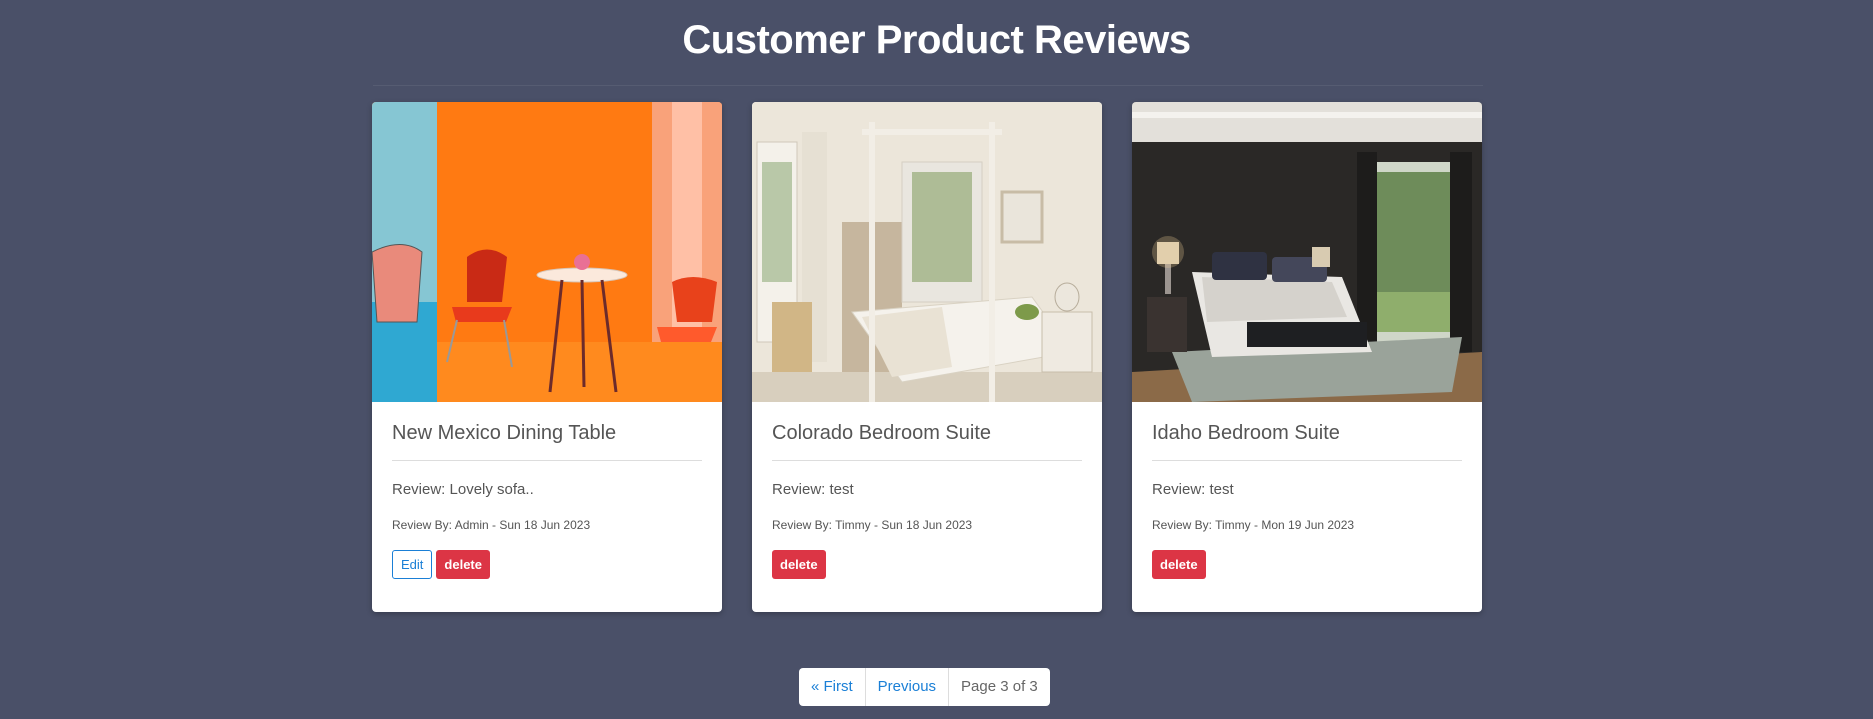 The width and height of the screenshot is (1873, 719). What do you see at coordinates (412, 564) in the screenshot?
I see `edit-button: Edit` at bounding box center [412, 564].